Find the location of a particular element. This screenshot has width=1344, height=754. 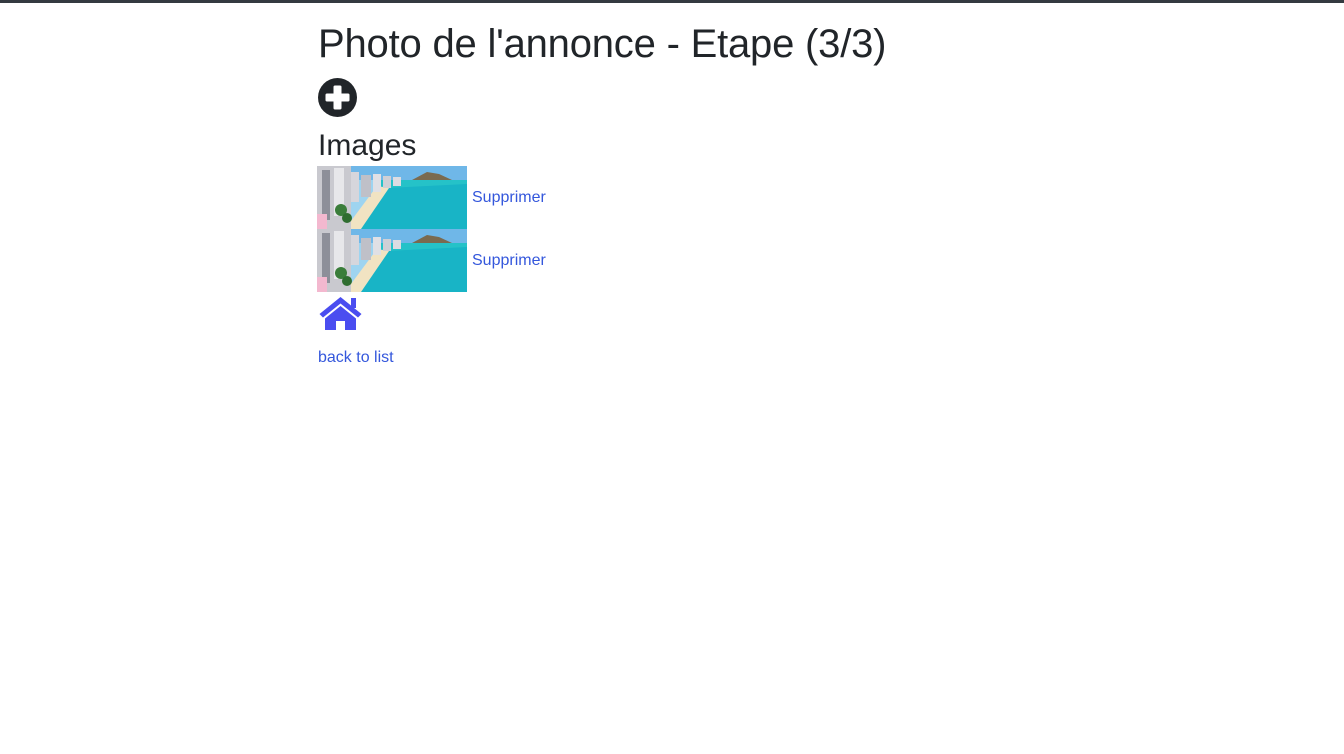

plus-circle-icon is located at coordinates (337, 97).